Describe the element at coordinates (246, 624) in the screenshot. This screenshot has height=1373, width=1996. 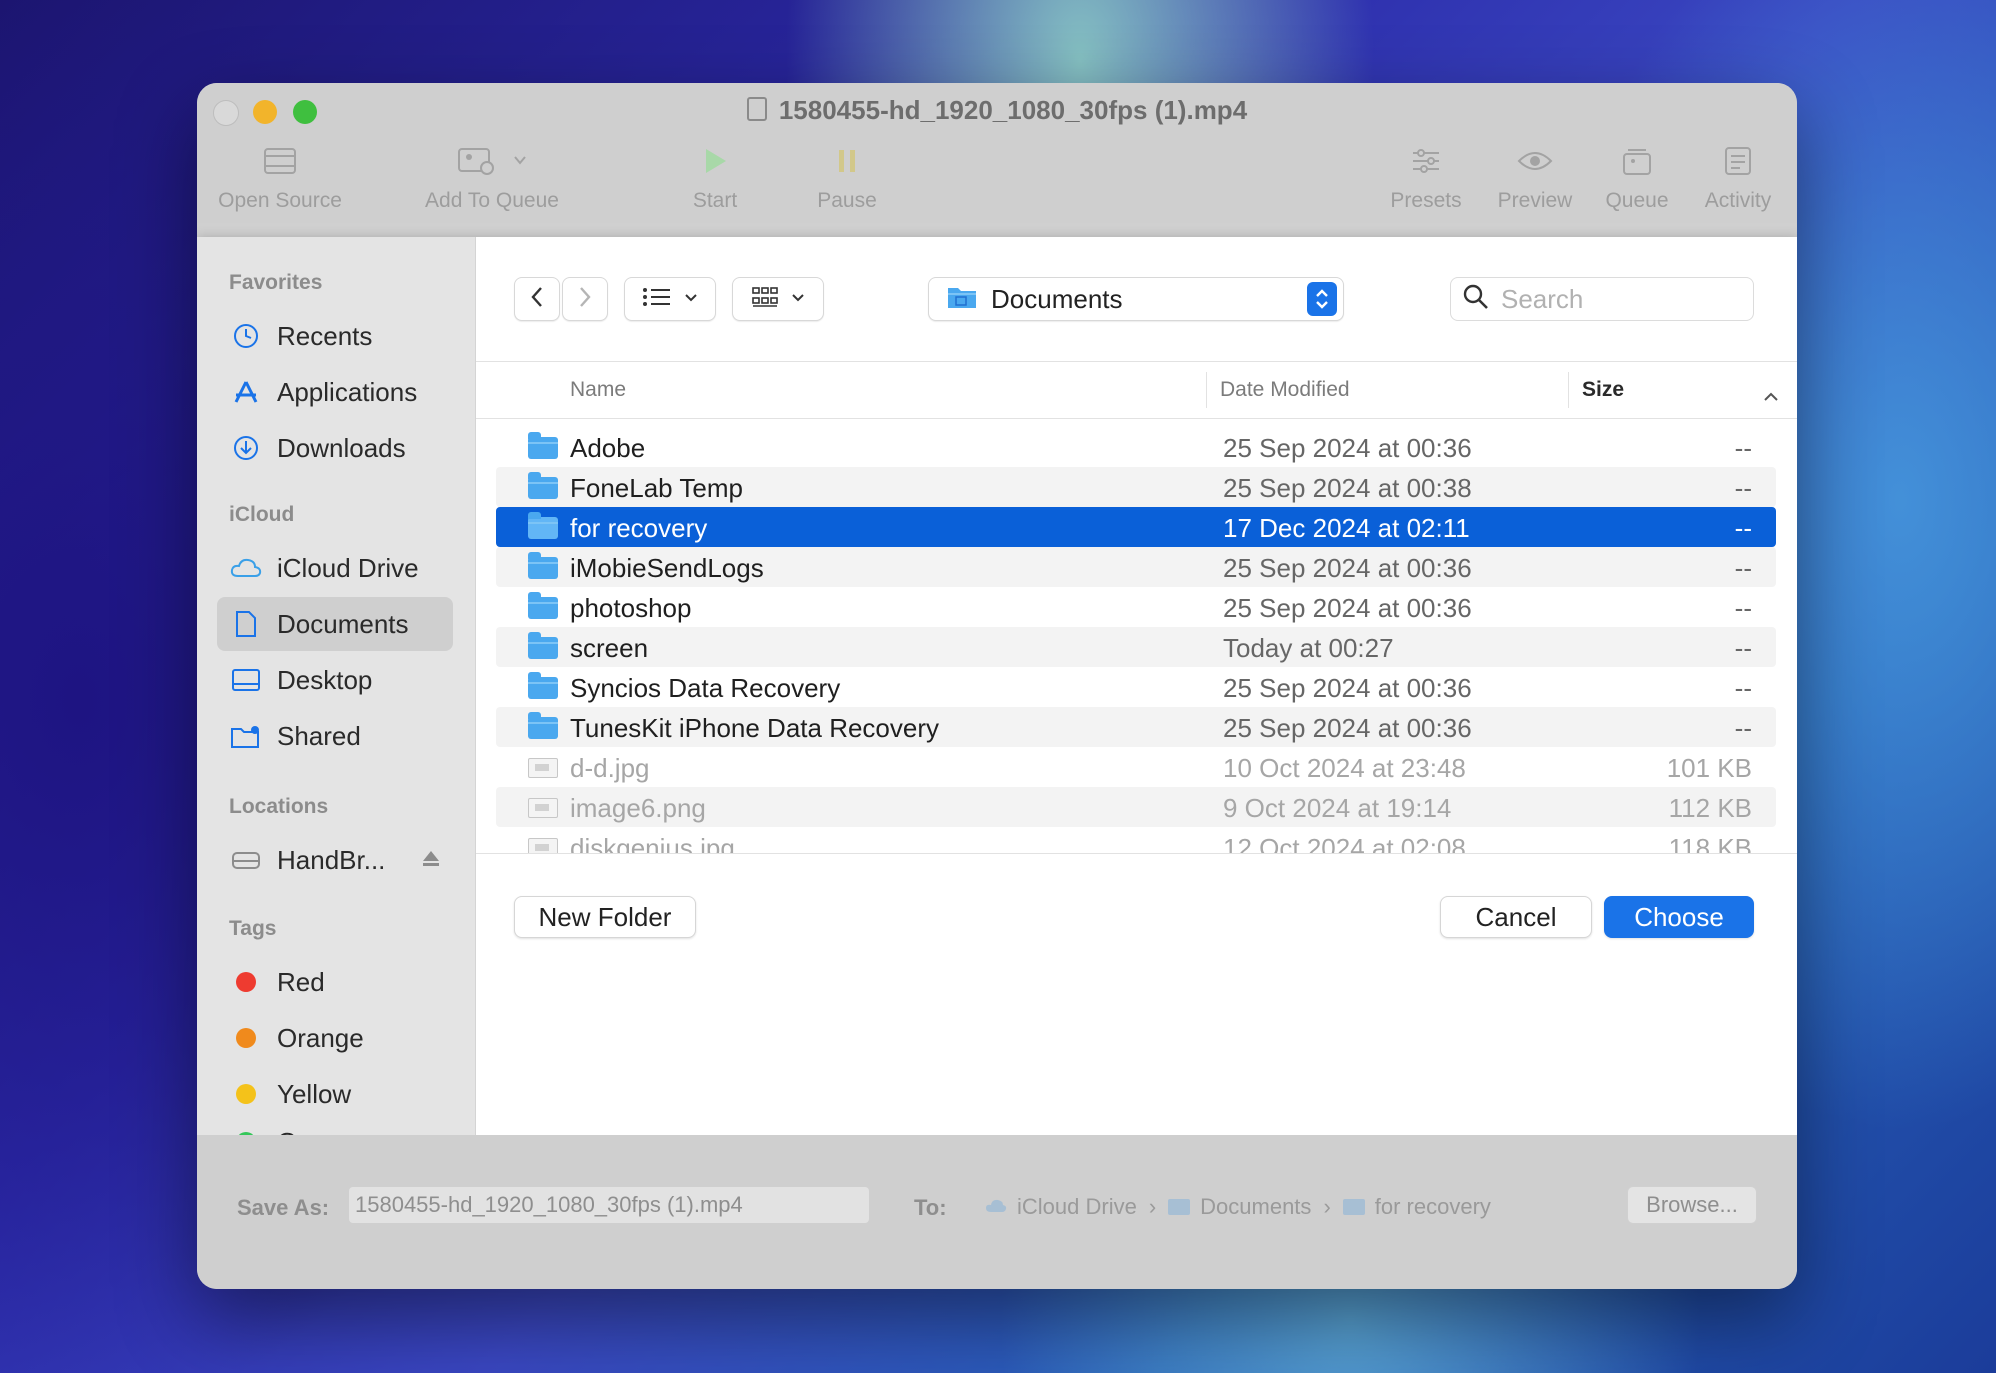
I see `document-icon` at that location.